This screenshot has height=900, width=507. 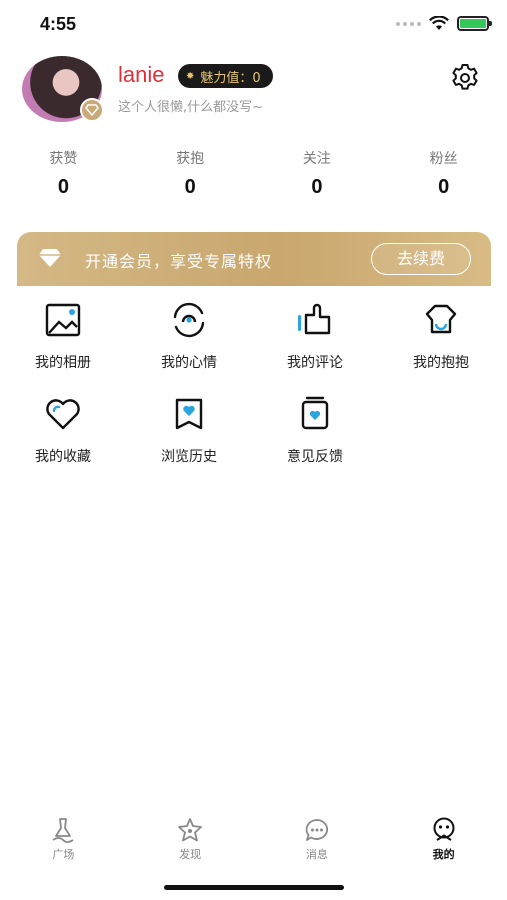 I want to click on profile-icon, so click(x=444, y=829).